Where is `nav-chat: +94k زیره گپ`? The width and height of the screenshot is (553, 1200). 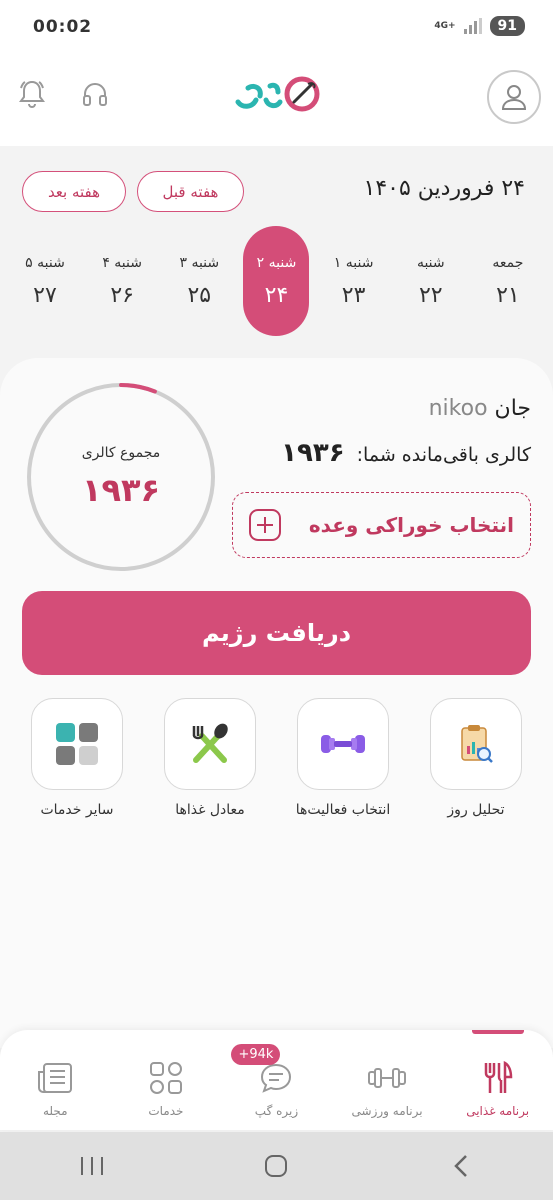 nav-chat: +94k زیره گپ is located at coordinates (276, 1080).